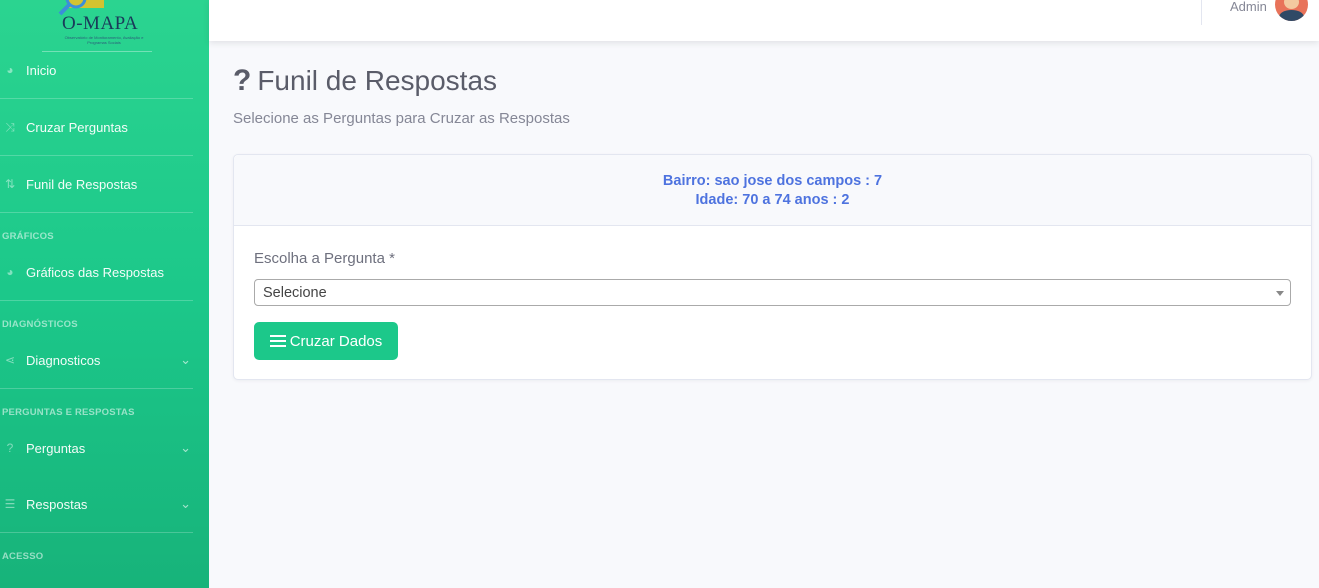 The height and width of the screenshot is (588, 1319). Describe the element at coordinates (97, 51) in the screenshot. I see `brand-divider` at that location.